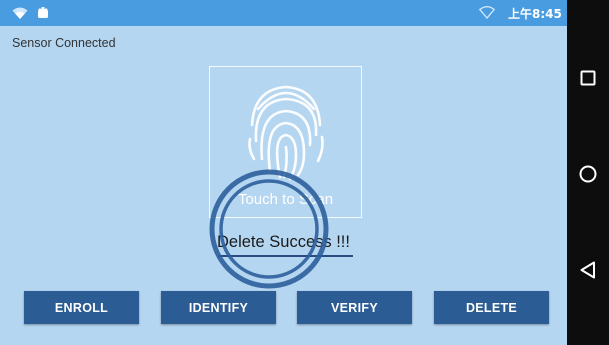  Describe the element at coordinates (285, 256) in the screenshot. I see `result-underline` at that location.